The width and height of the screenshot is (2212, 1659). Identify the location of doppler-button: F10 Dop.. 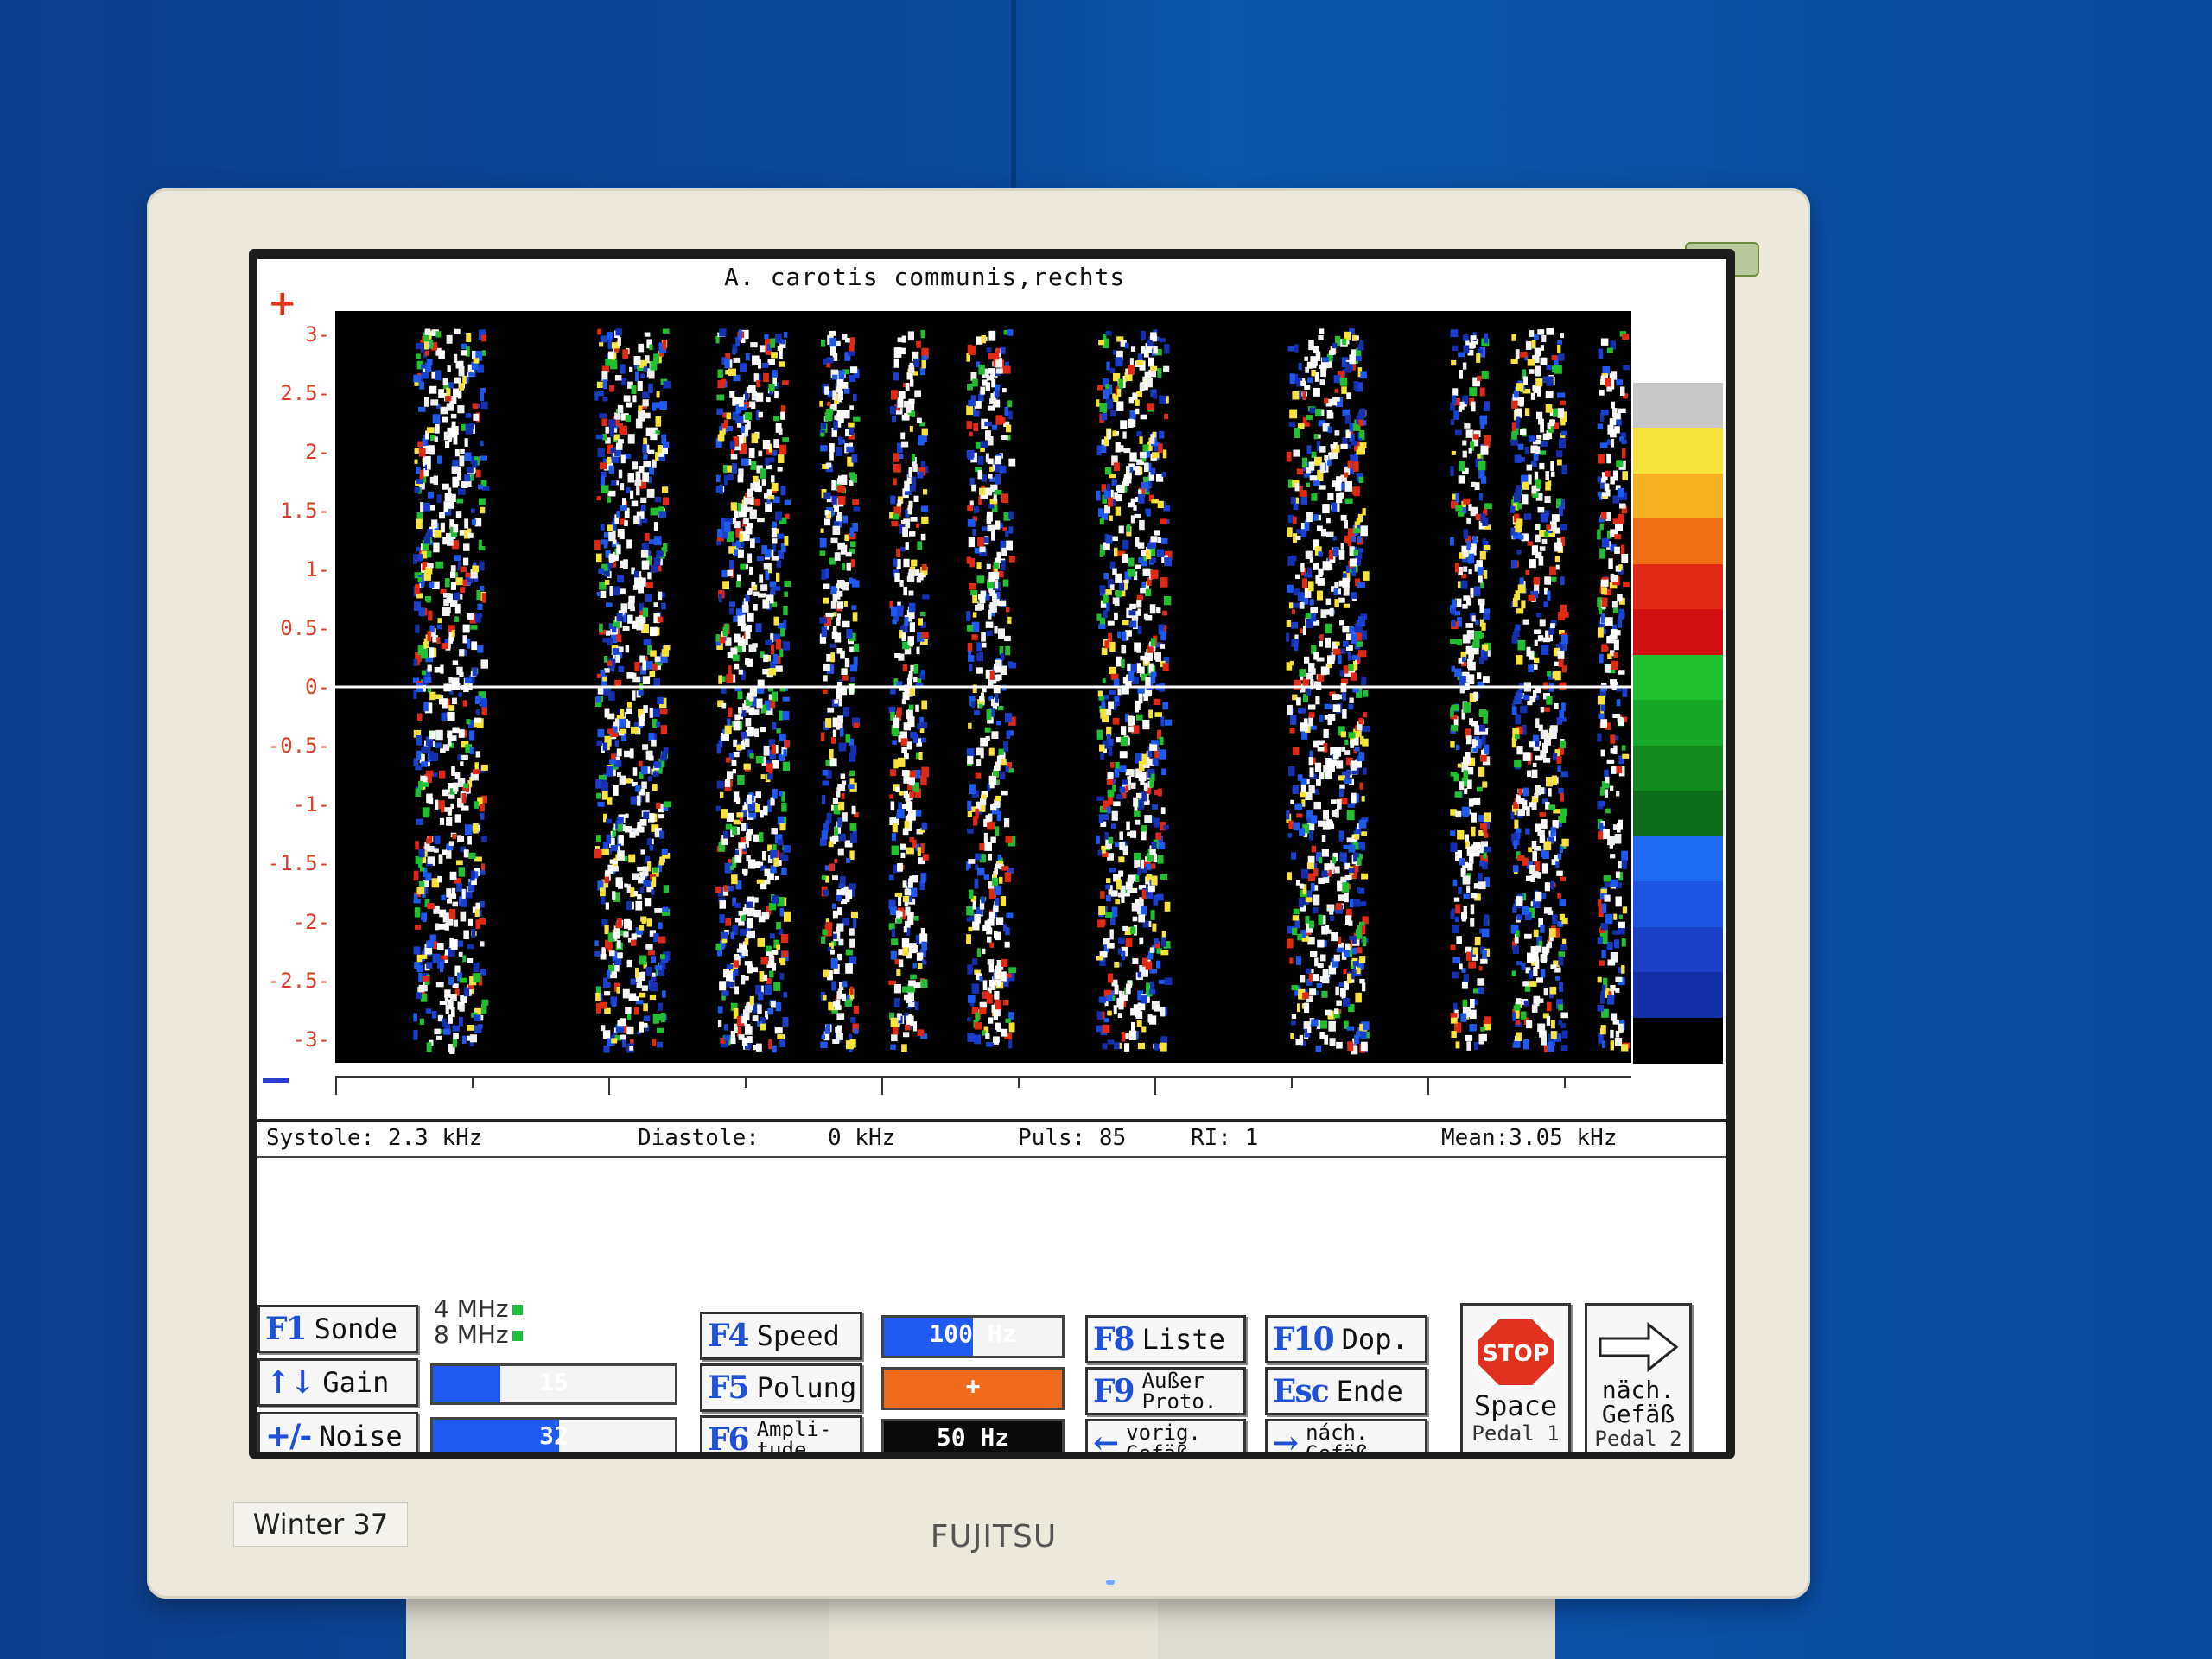
(1346, 1339).